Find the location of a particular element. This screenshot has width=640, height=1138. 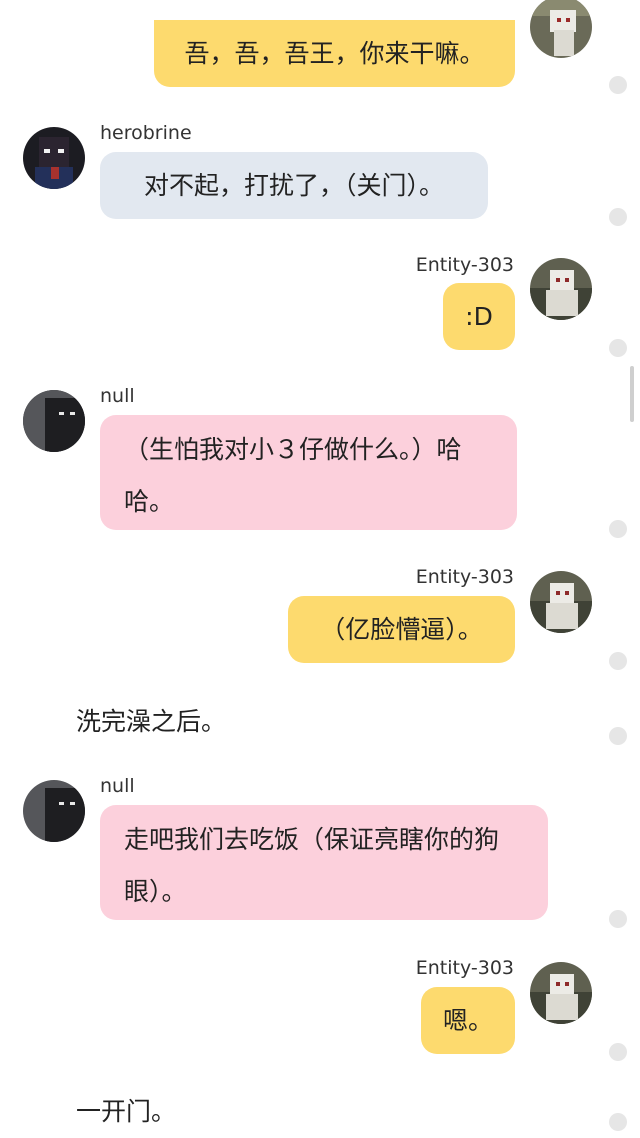

message-text: （亿脸懵逼）。 is located at coordinates (401, 629).